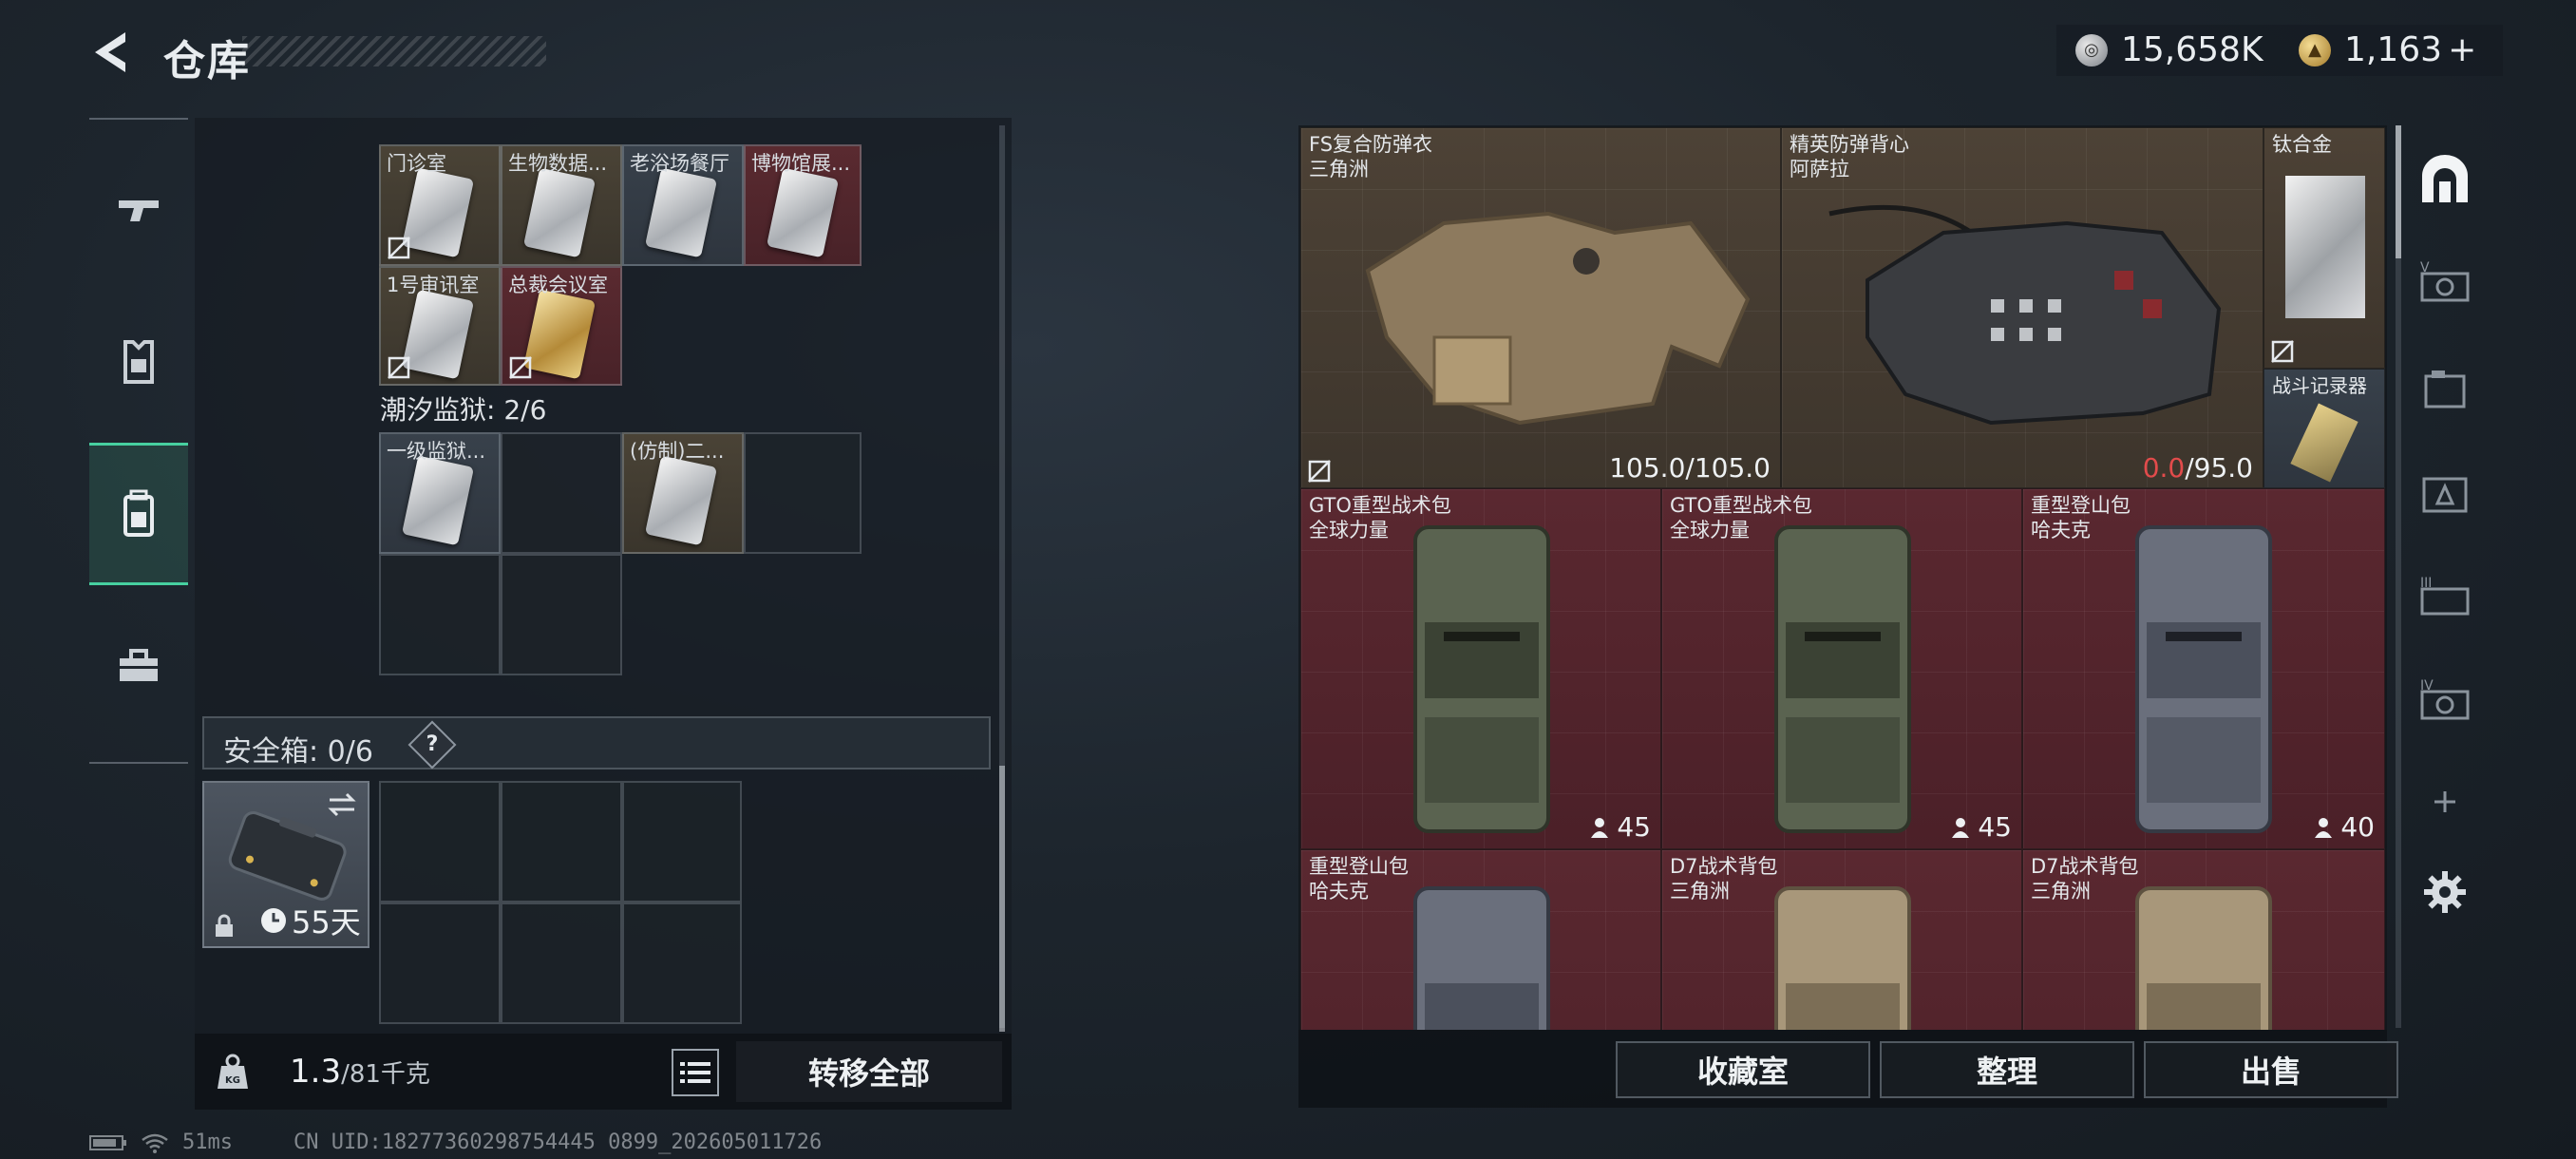 The height and width of the screenshot is (1159, 2576). What do you see at coordinates (1743, 1069) in the screenshot?
I see `collection-room-button: 收藏室` at bounding box center [1743, 1069].